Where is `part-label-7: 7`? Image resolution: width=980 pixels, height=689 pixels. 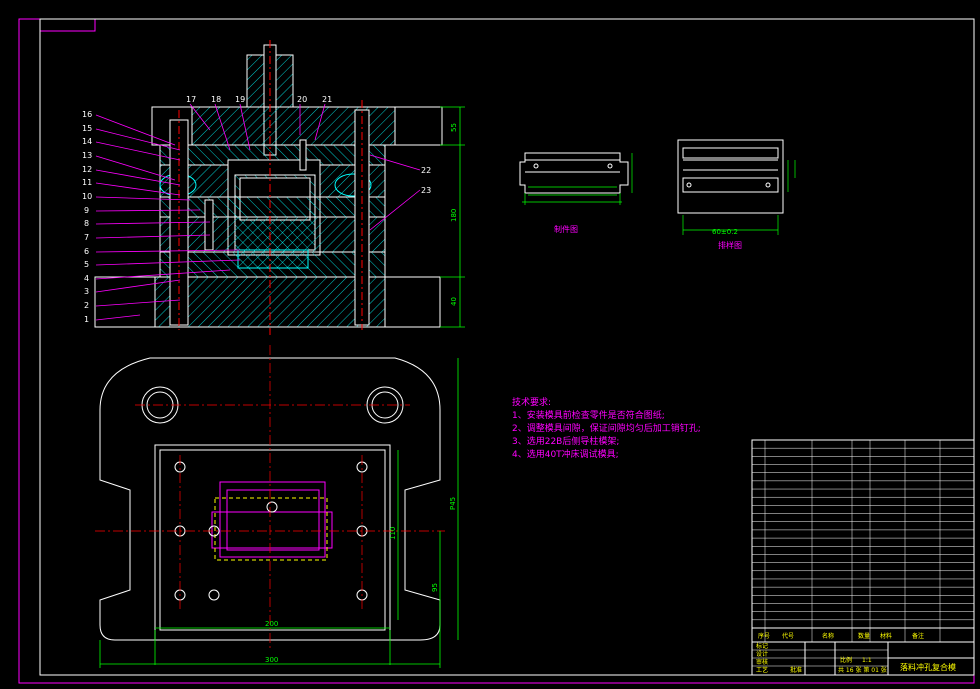
part-label-7: 7 is located at coordinates (86, 237).